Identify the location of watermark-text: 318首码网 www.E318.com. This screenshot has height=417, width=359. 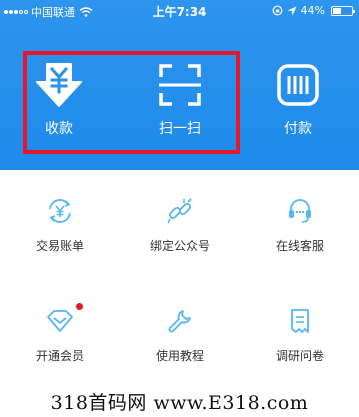
(179, 403).